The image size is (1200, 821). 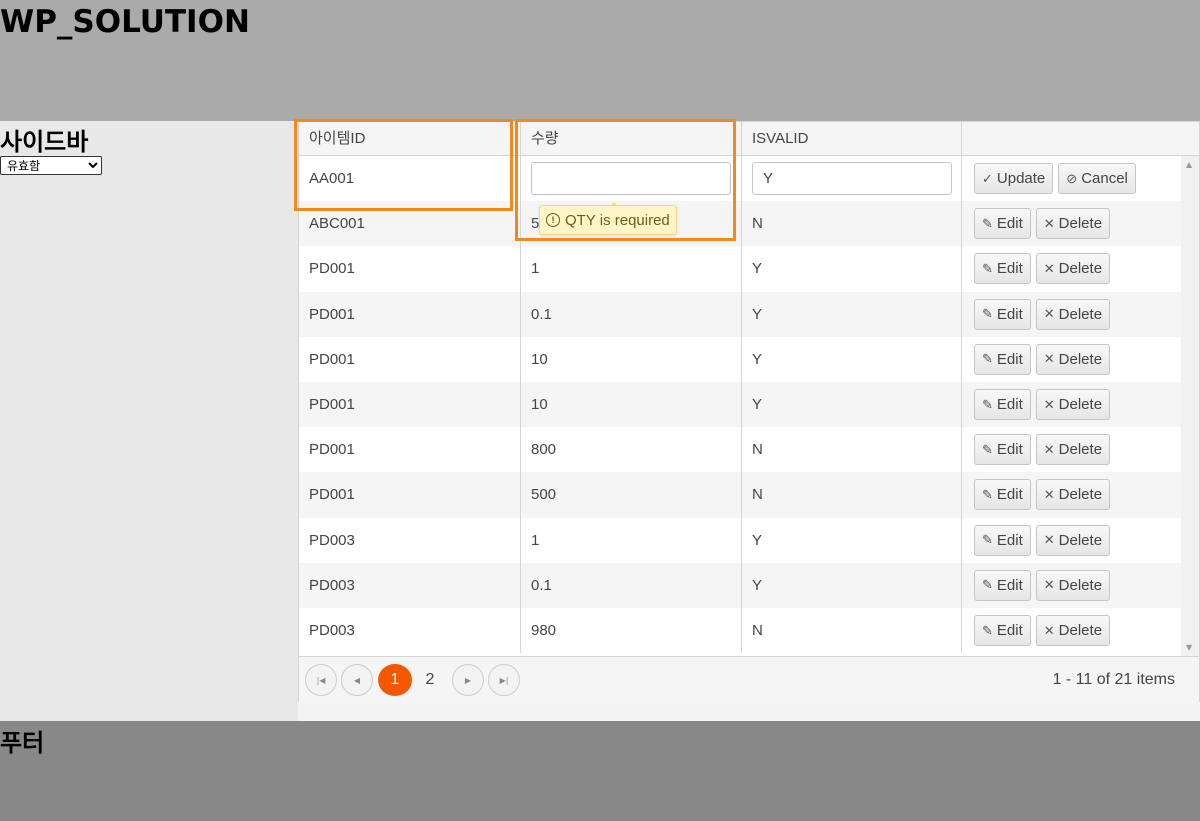 What do you see at coordinates (851, 138) in the screenshot?
I see `column-header-isvalid: ISVALID` at bounding box center [851, 138].